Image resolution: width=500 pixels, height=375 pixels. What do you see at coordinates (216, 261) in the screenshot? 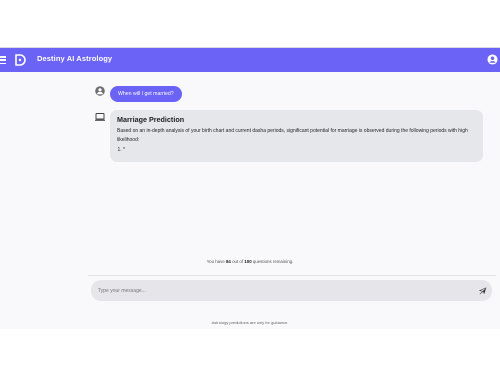
I see `remaining-prefix: You have` at bounding box center [216, 261].